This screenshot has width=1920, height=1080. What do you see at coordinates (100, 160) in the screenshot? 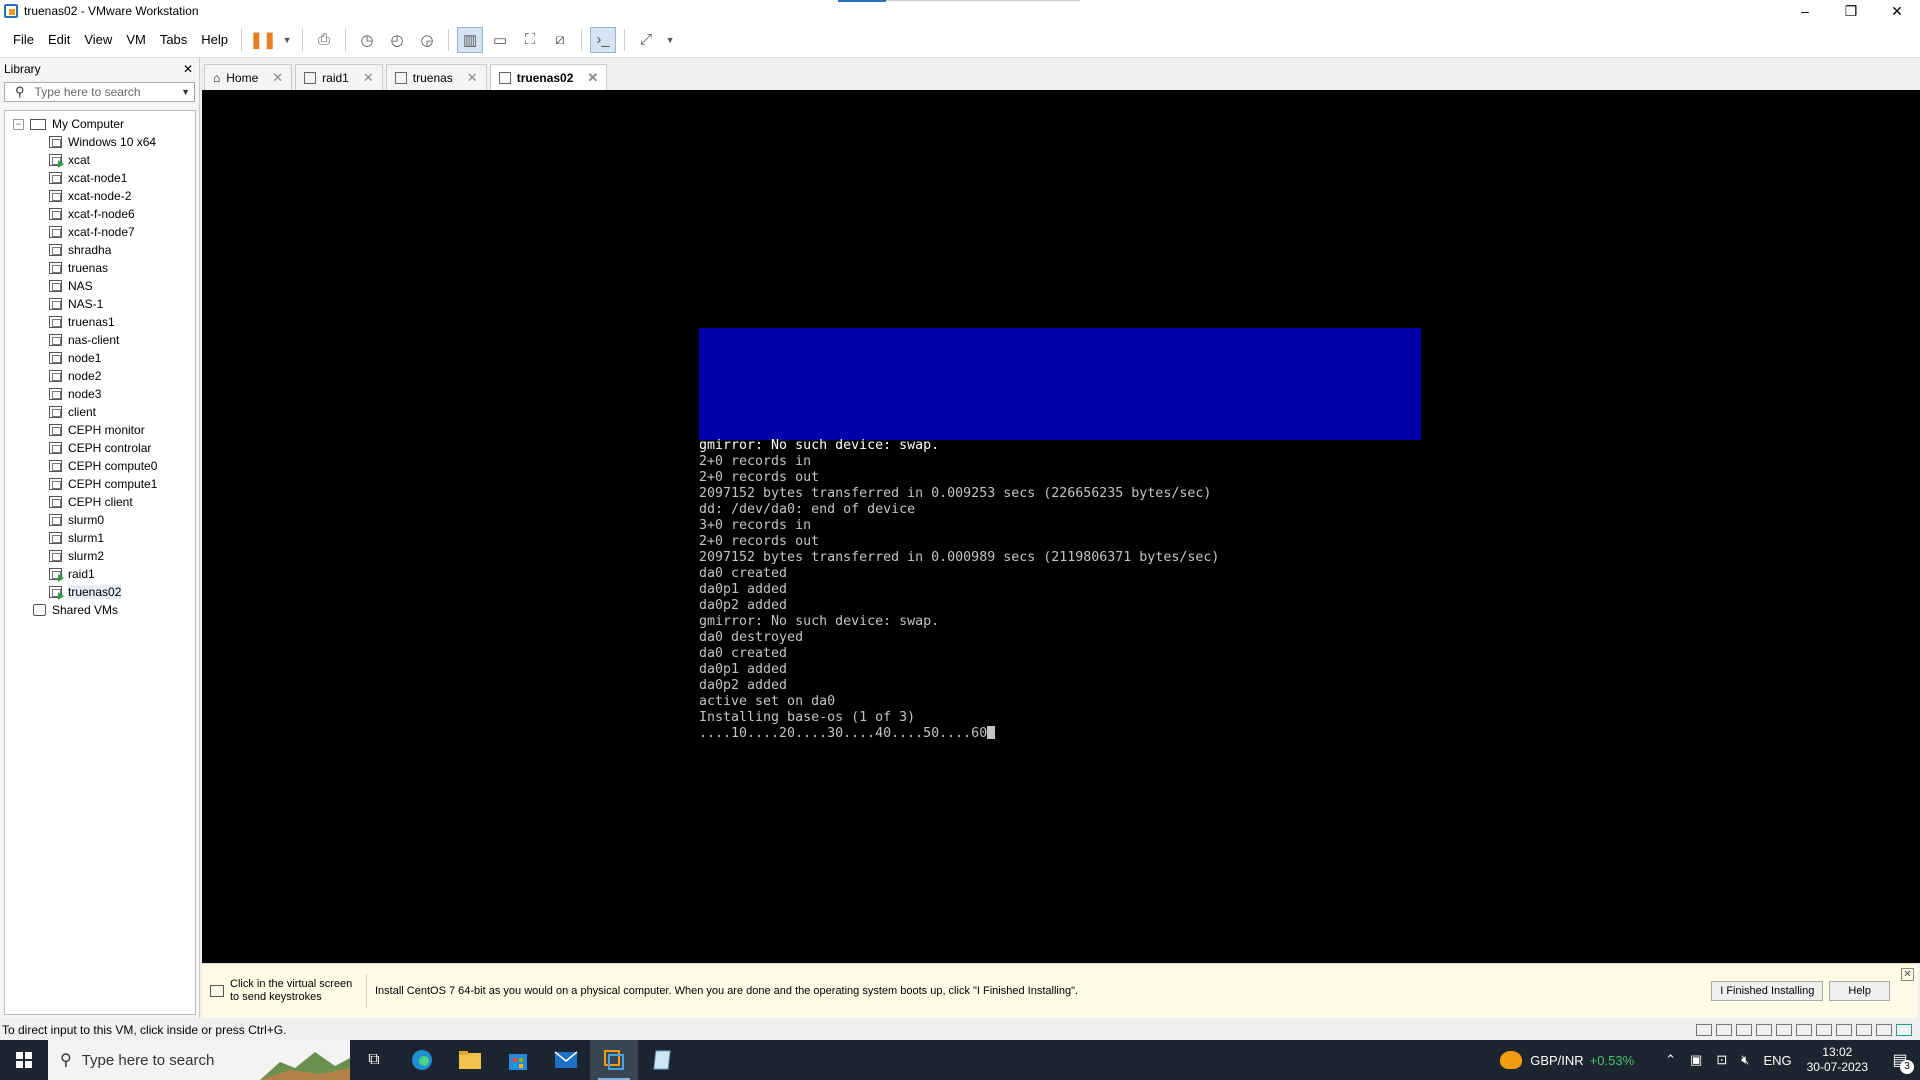
I see `tree-item-vm: xcat` at bounding box center [100, 160].